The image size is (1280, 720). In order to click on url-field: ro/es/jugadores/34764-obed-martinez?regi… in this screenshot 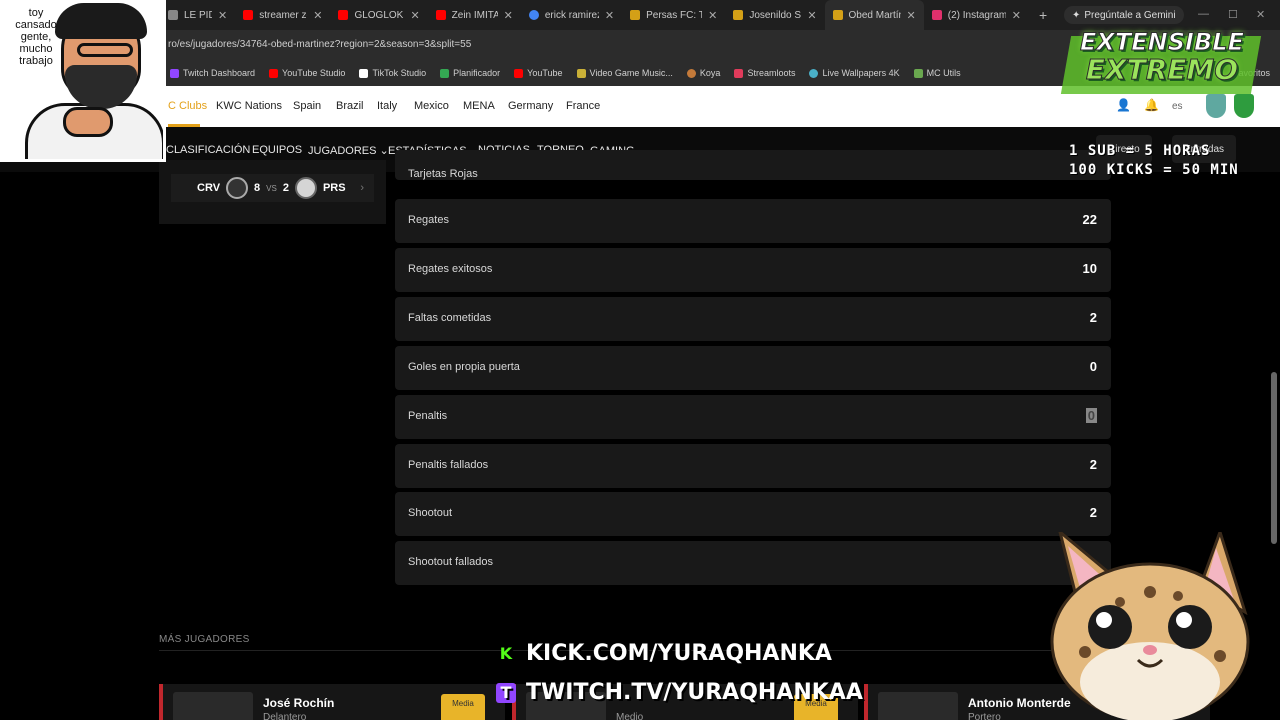, I will do `click(319, 44)`.